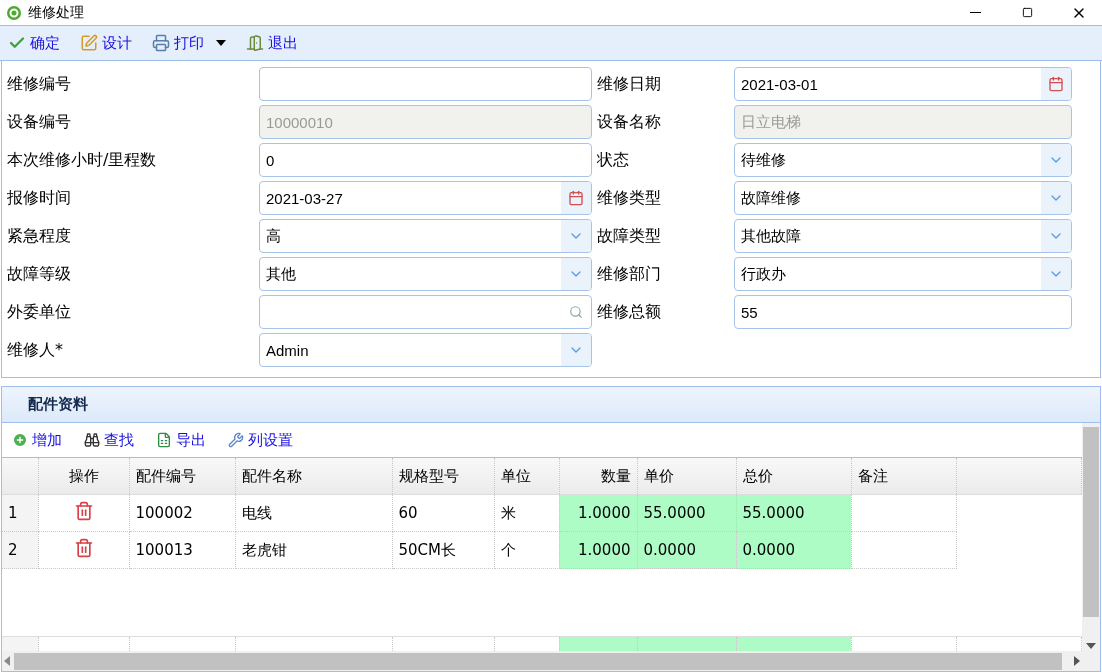  Describe the element at coordinates (598, 476) in the screenshot. I see `column-header: 数量` at that location.